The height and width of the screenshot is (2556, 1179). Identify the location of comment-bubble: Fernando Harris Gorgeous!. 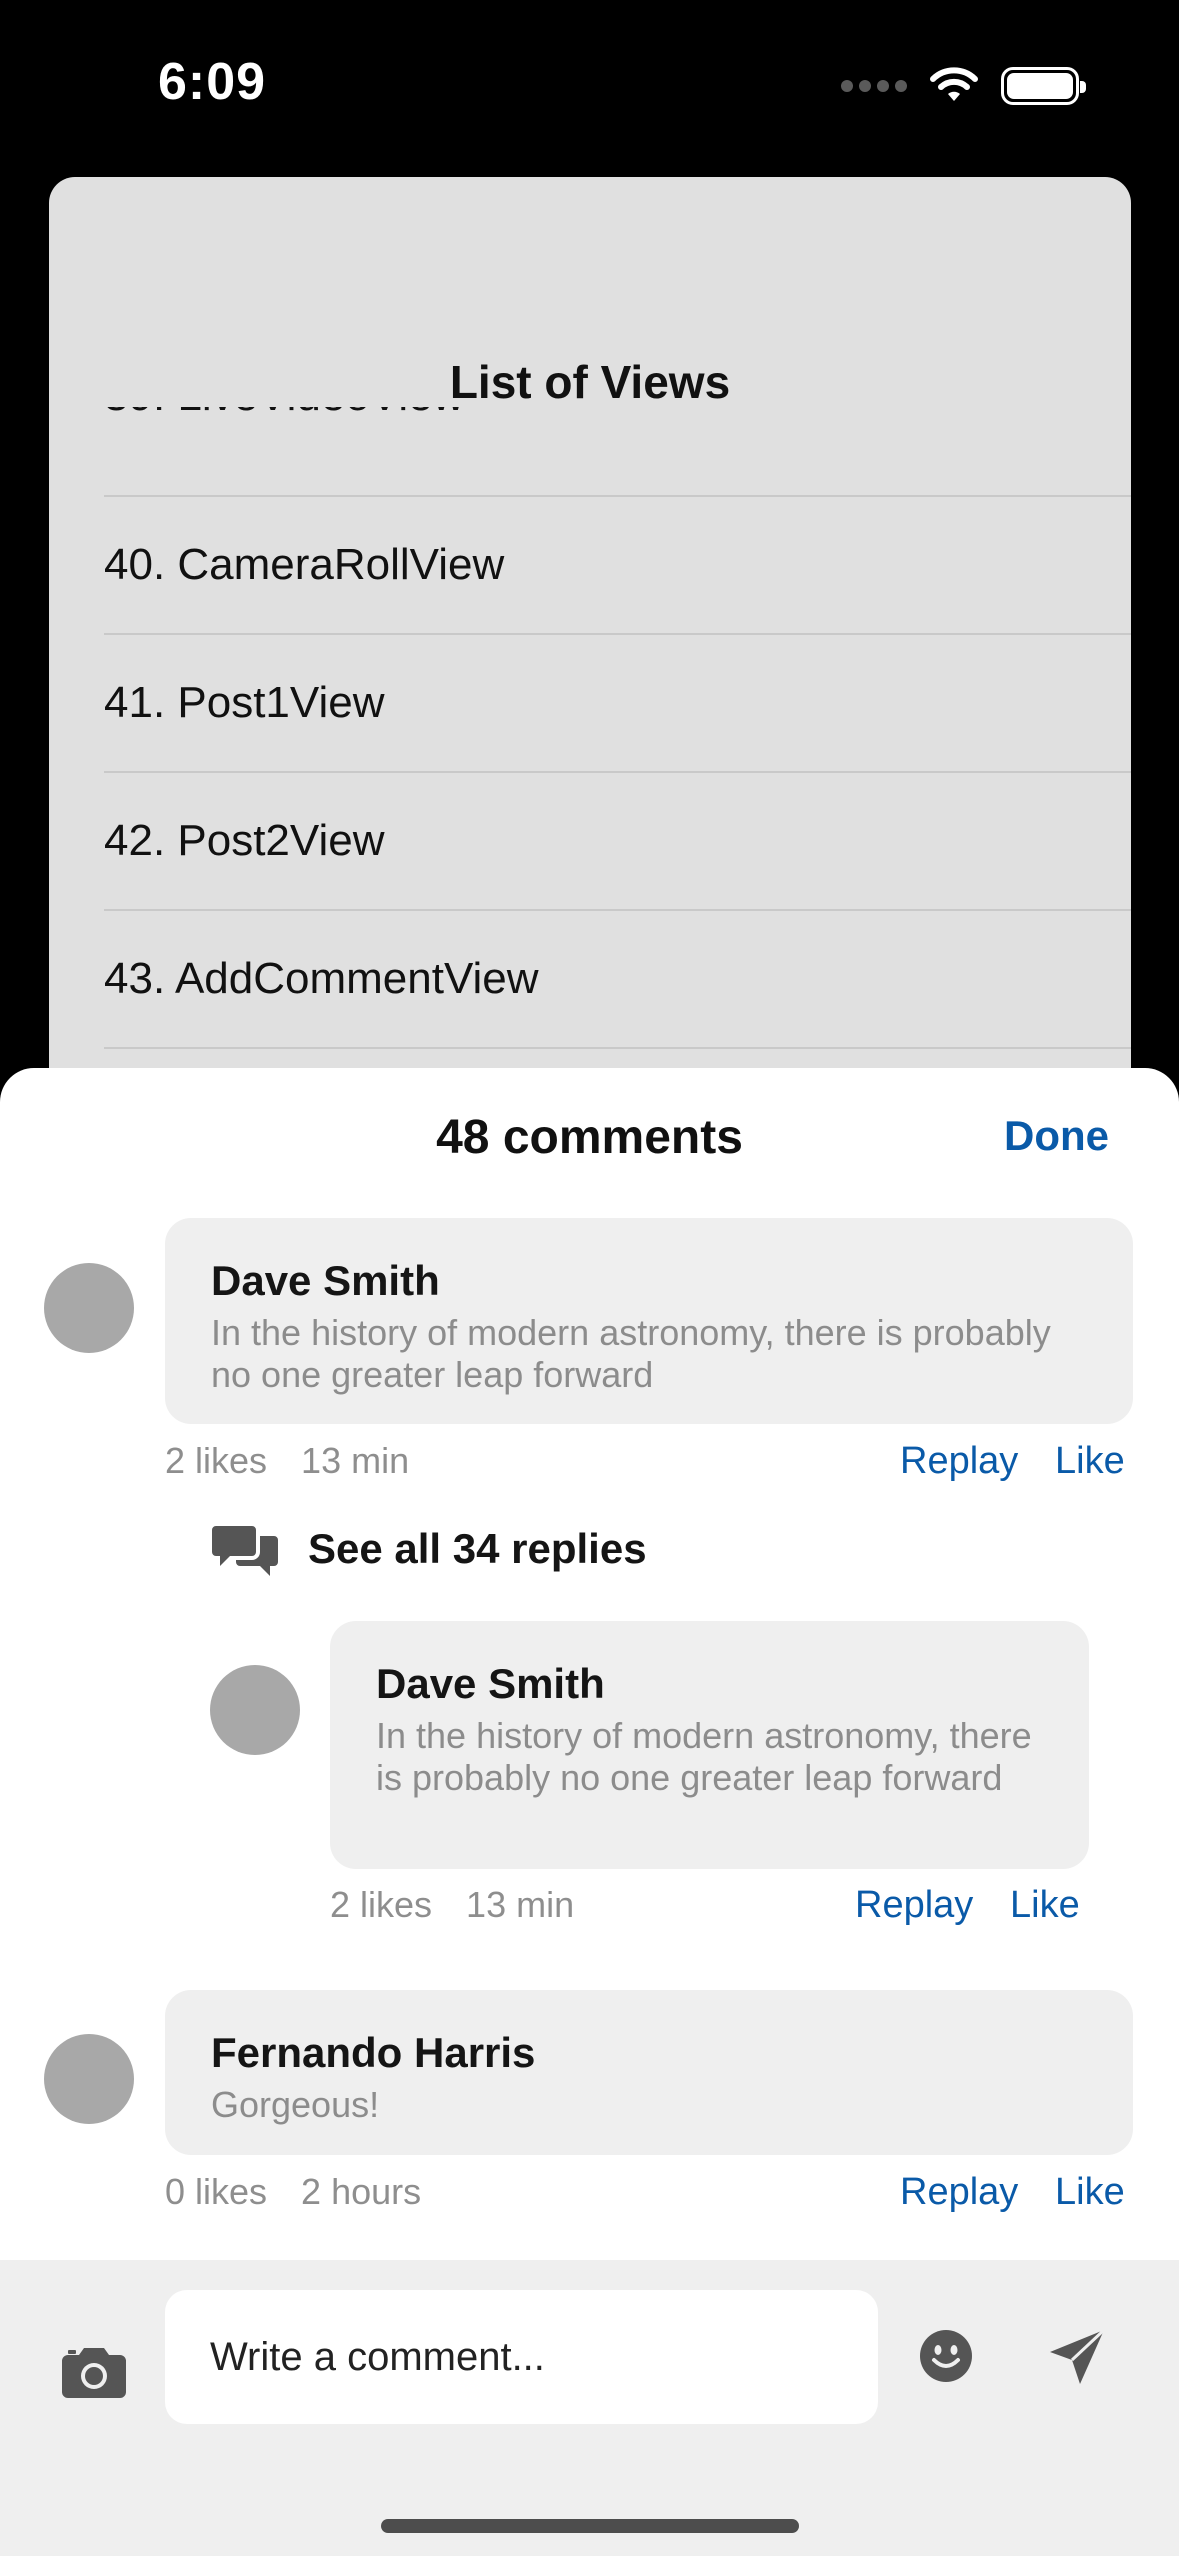
(649, 2072).